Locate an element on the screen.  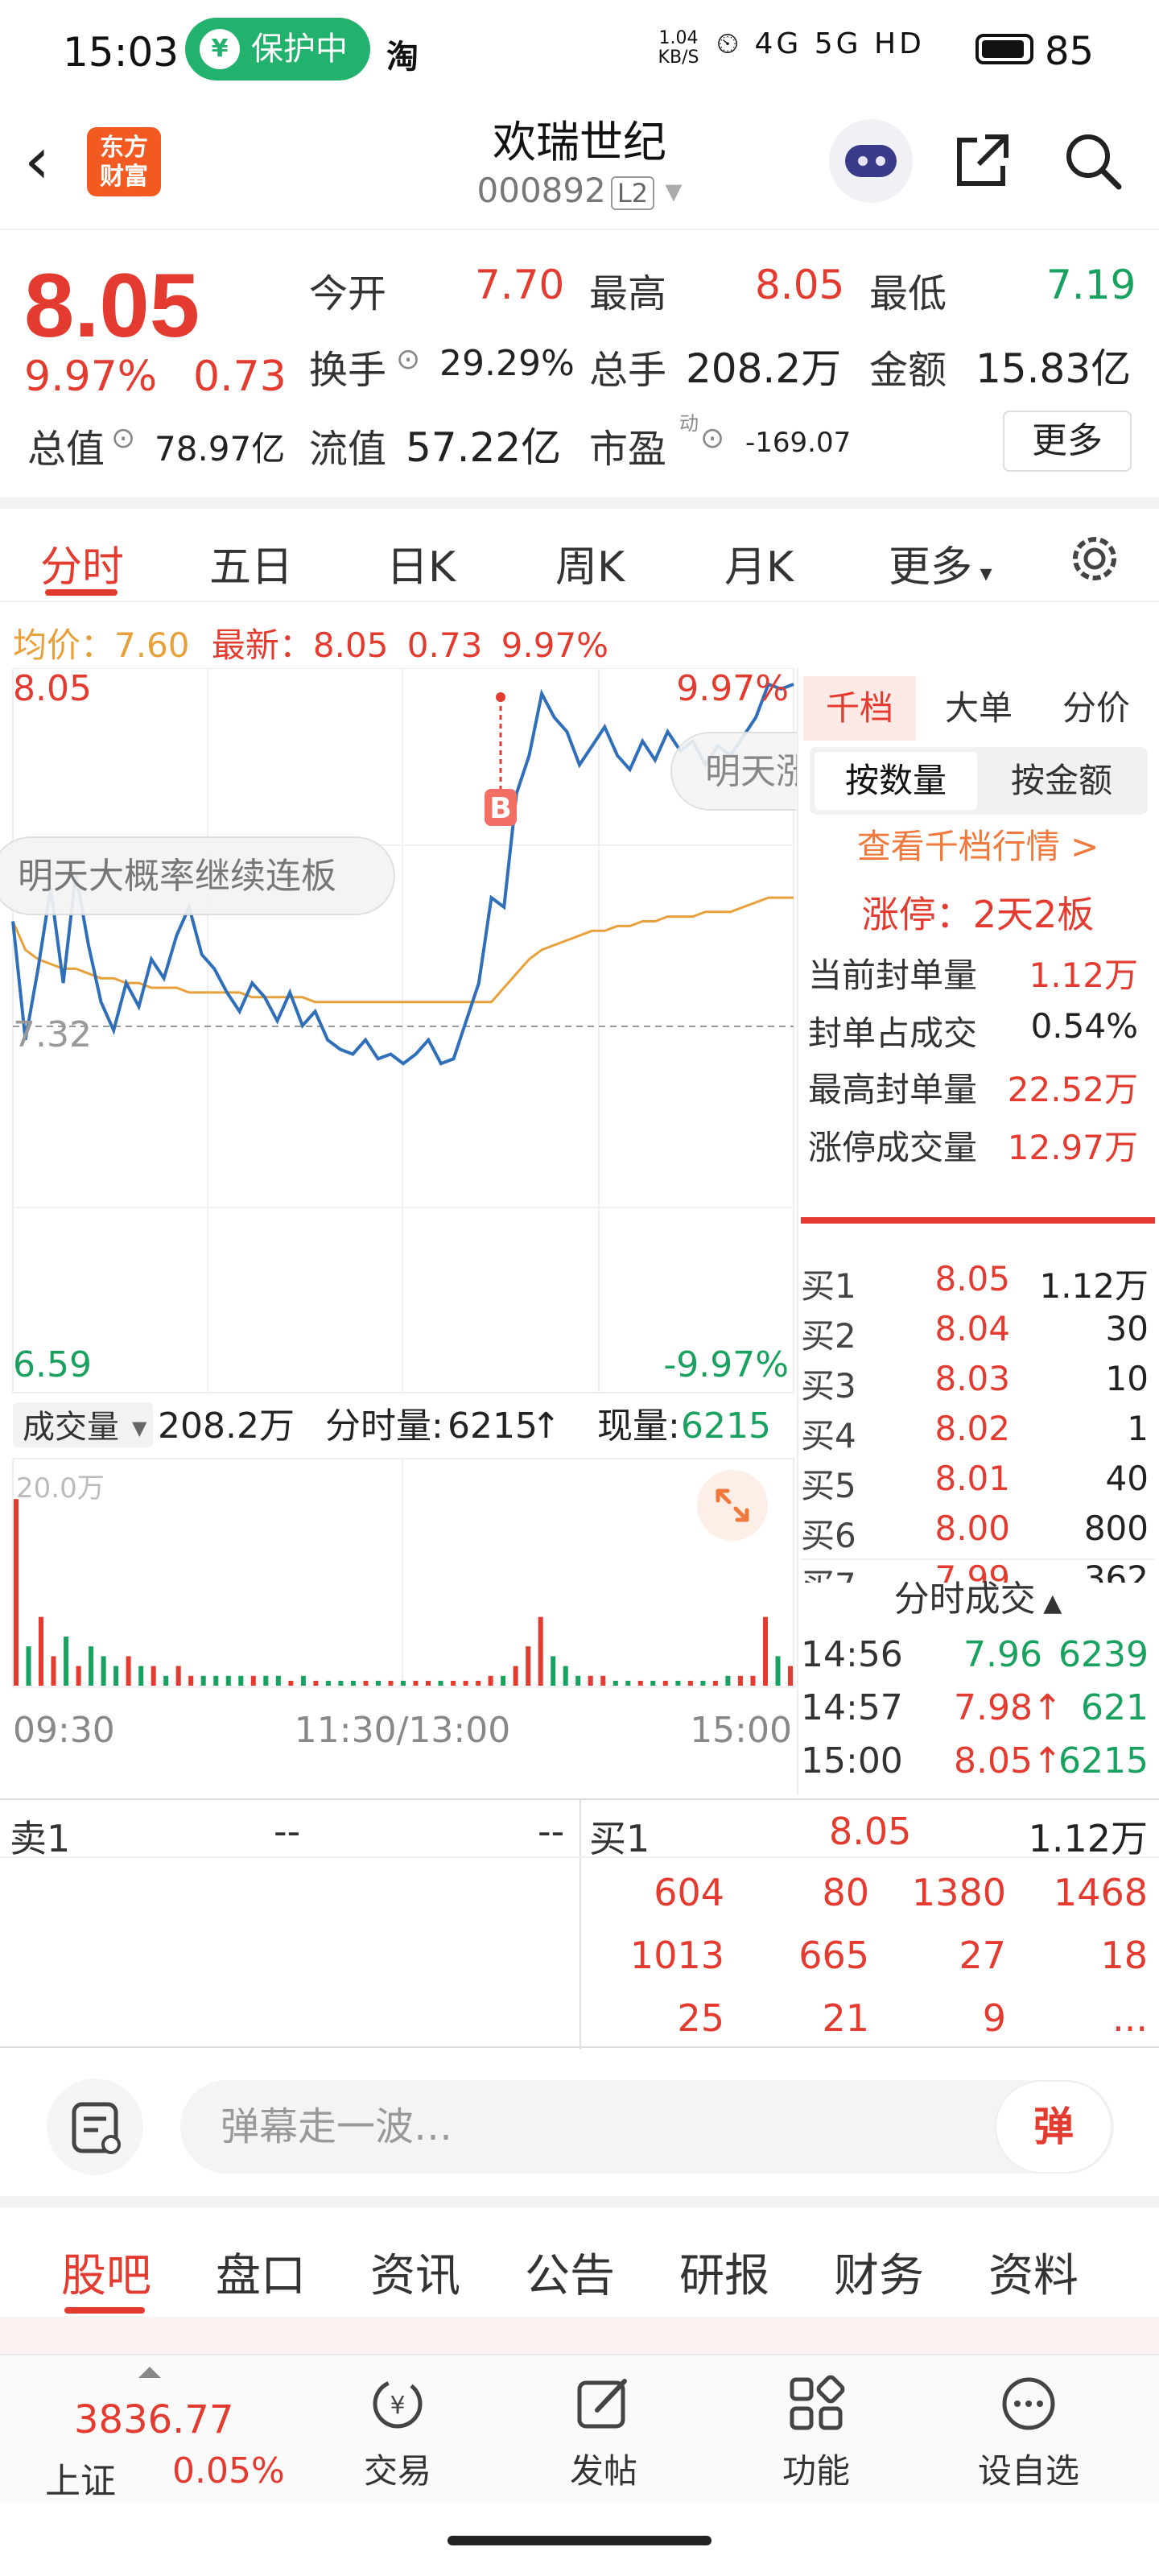
tab-profile: 资料 is located at coordinates (1033, 2272).